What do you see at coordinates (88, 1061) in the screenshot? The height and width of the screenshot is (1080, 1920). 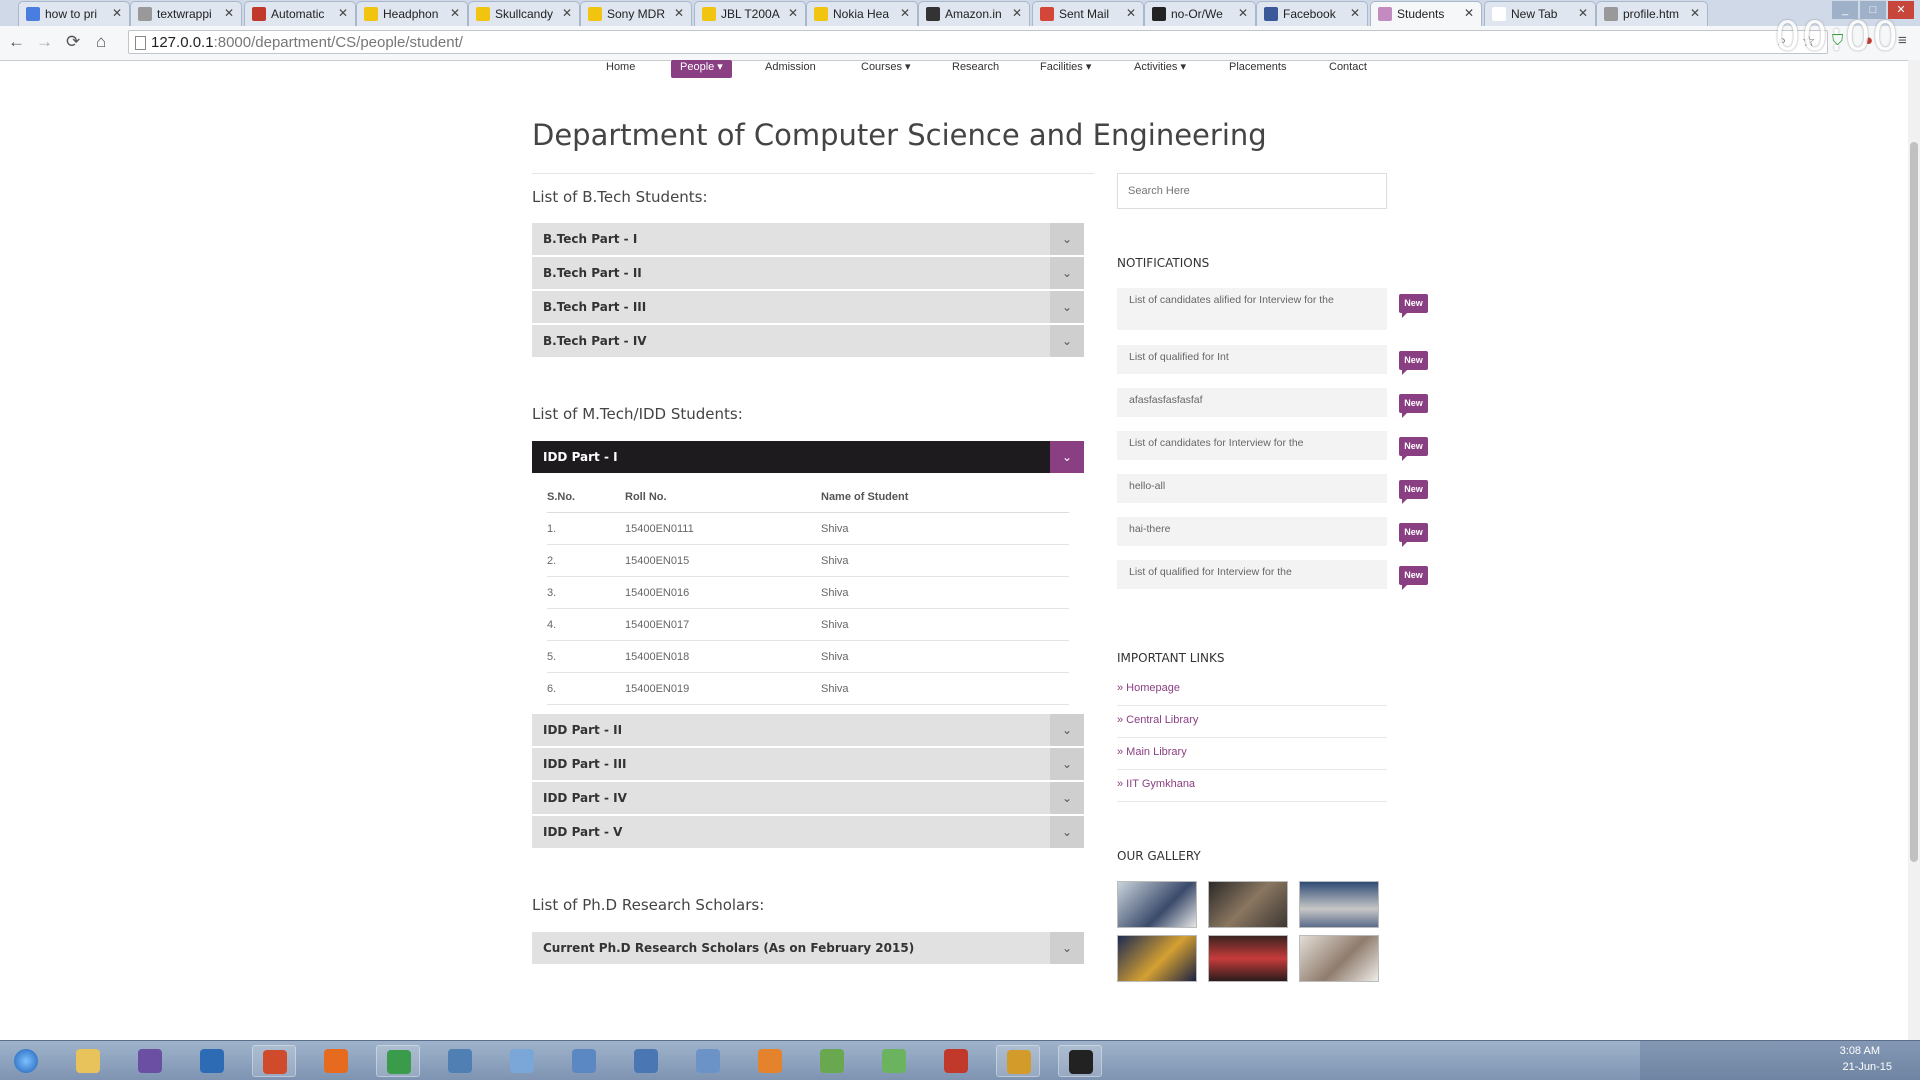 I see `explorer-icon` at bounding box center [88, 1061].